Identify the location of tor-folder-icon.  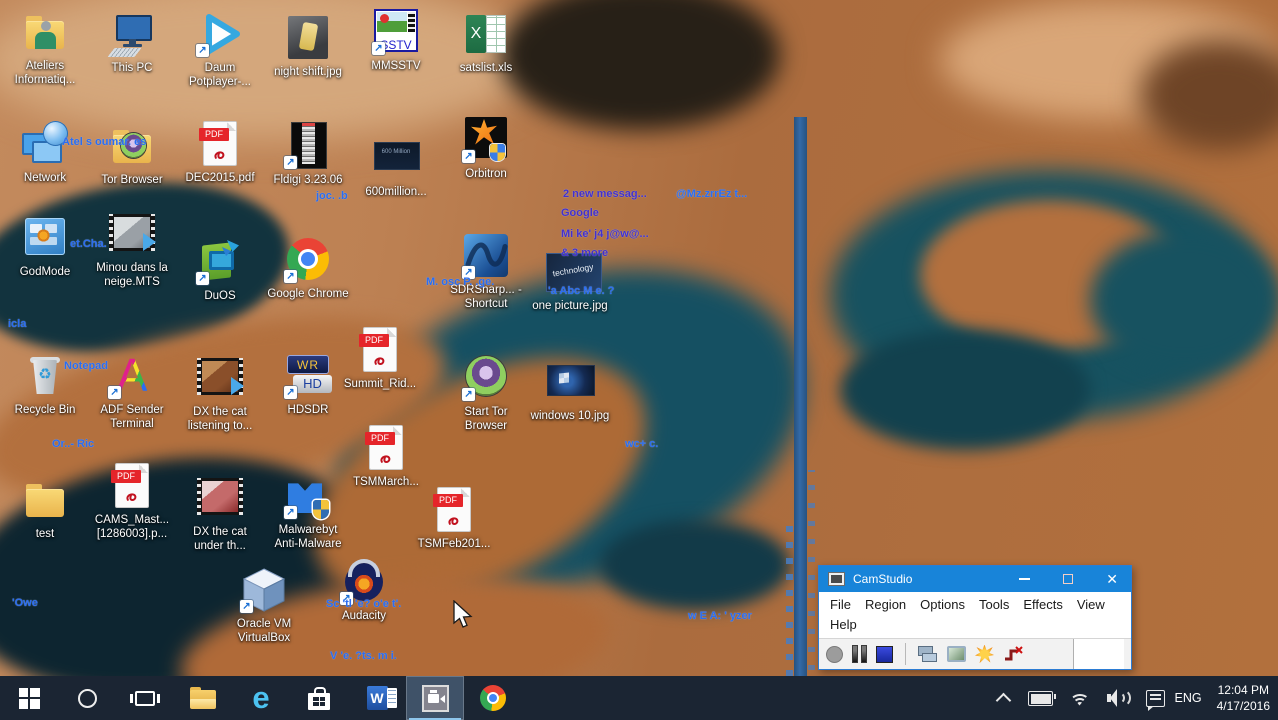
(132, 146).